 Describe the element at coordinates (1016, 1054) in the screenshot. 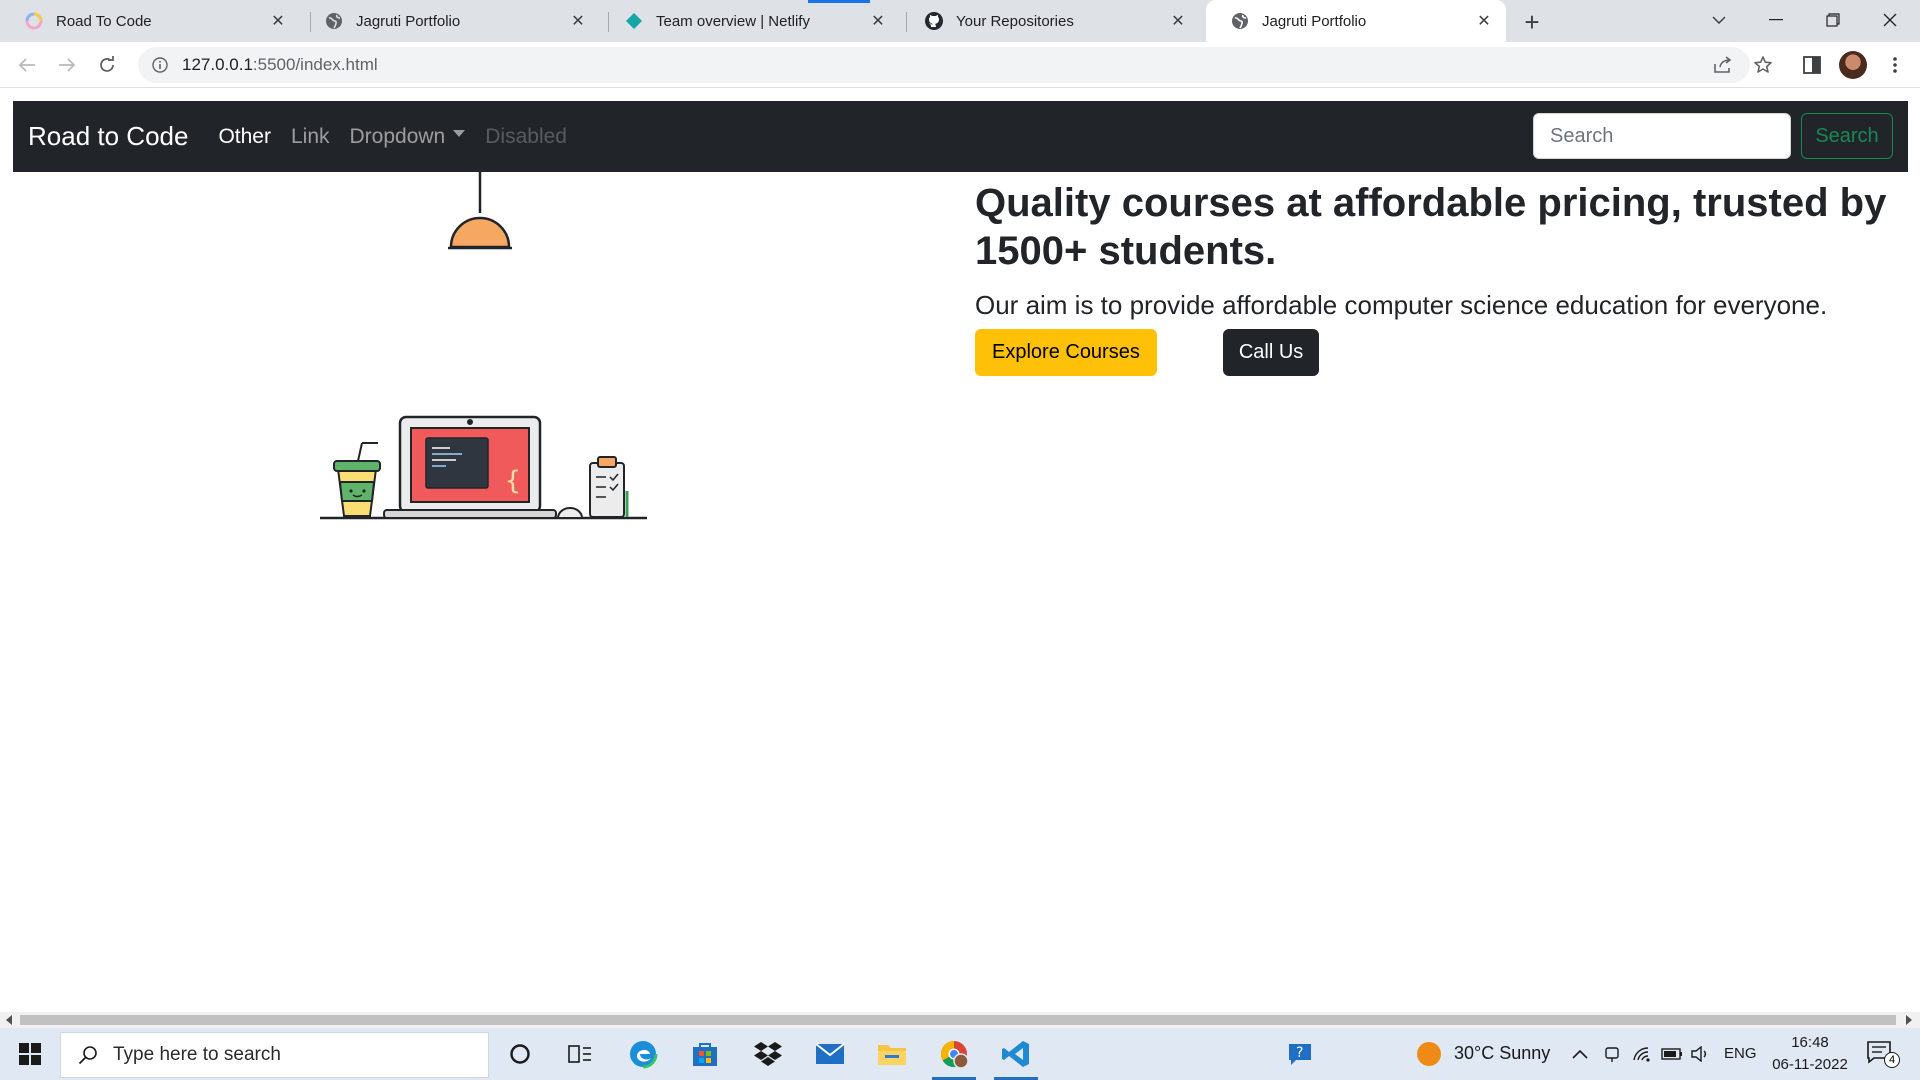

I see `vscode-icon` at that location.